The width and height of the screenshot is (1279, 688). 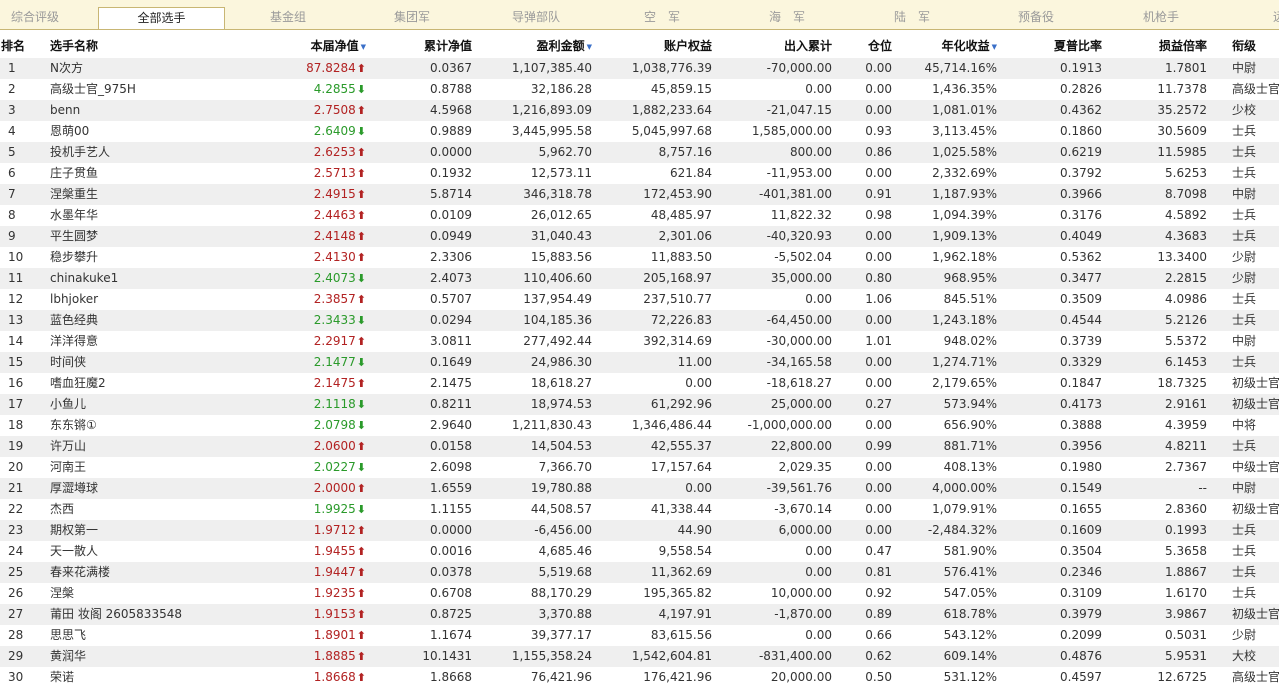 What do you see at coordinates (336, 68) in the screenshot?
I see `net-value-cell: 87.8284⬆` at bounding box center [336, 68].